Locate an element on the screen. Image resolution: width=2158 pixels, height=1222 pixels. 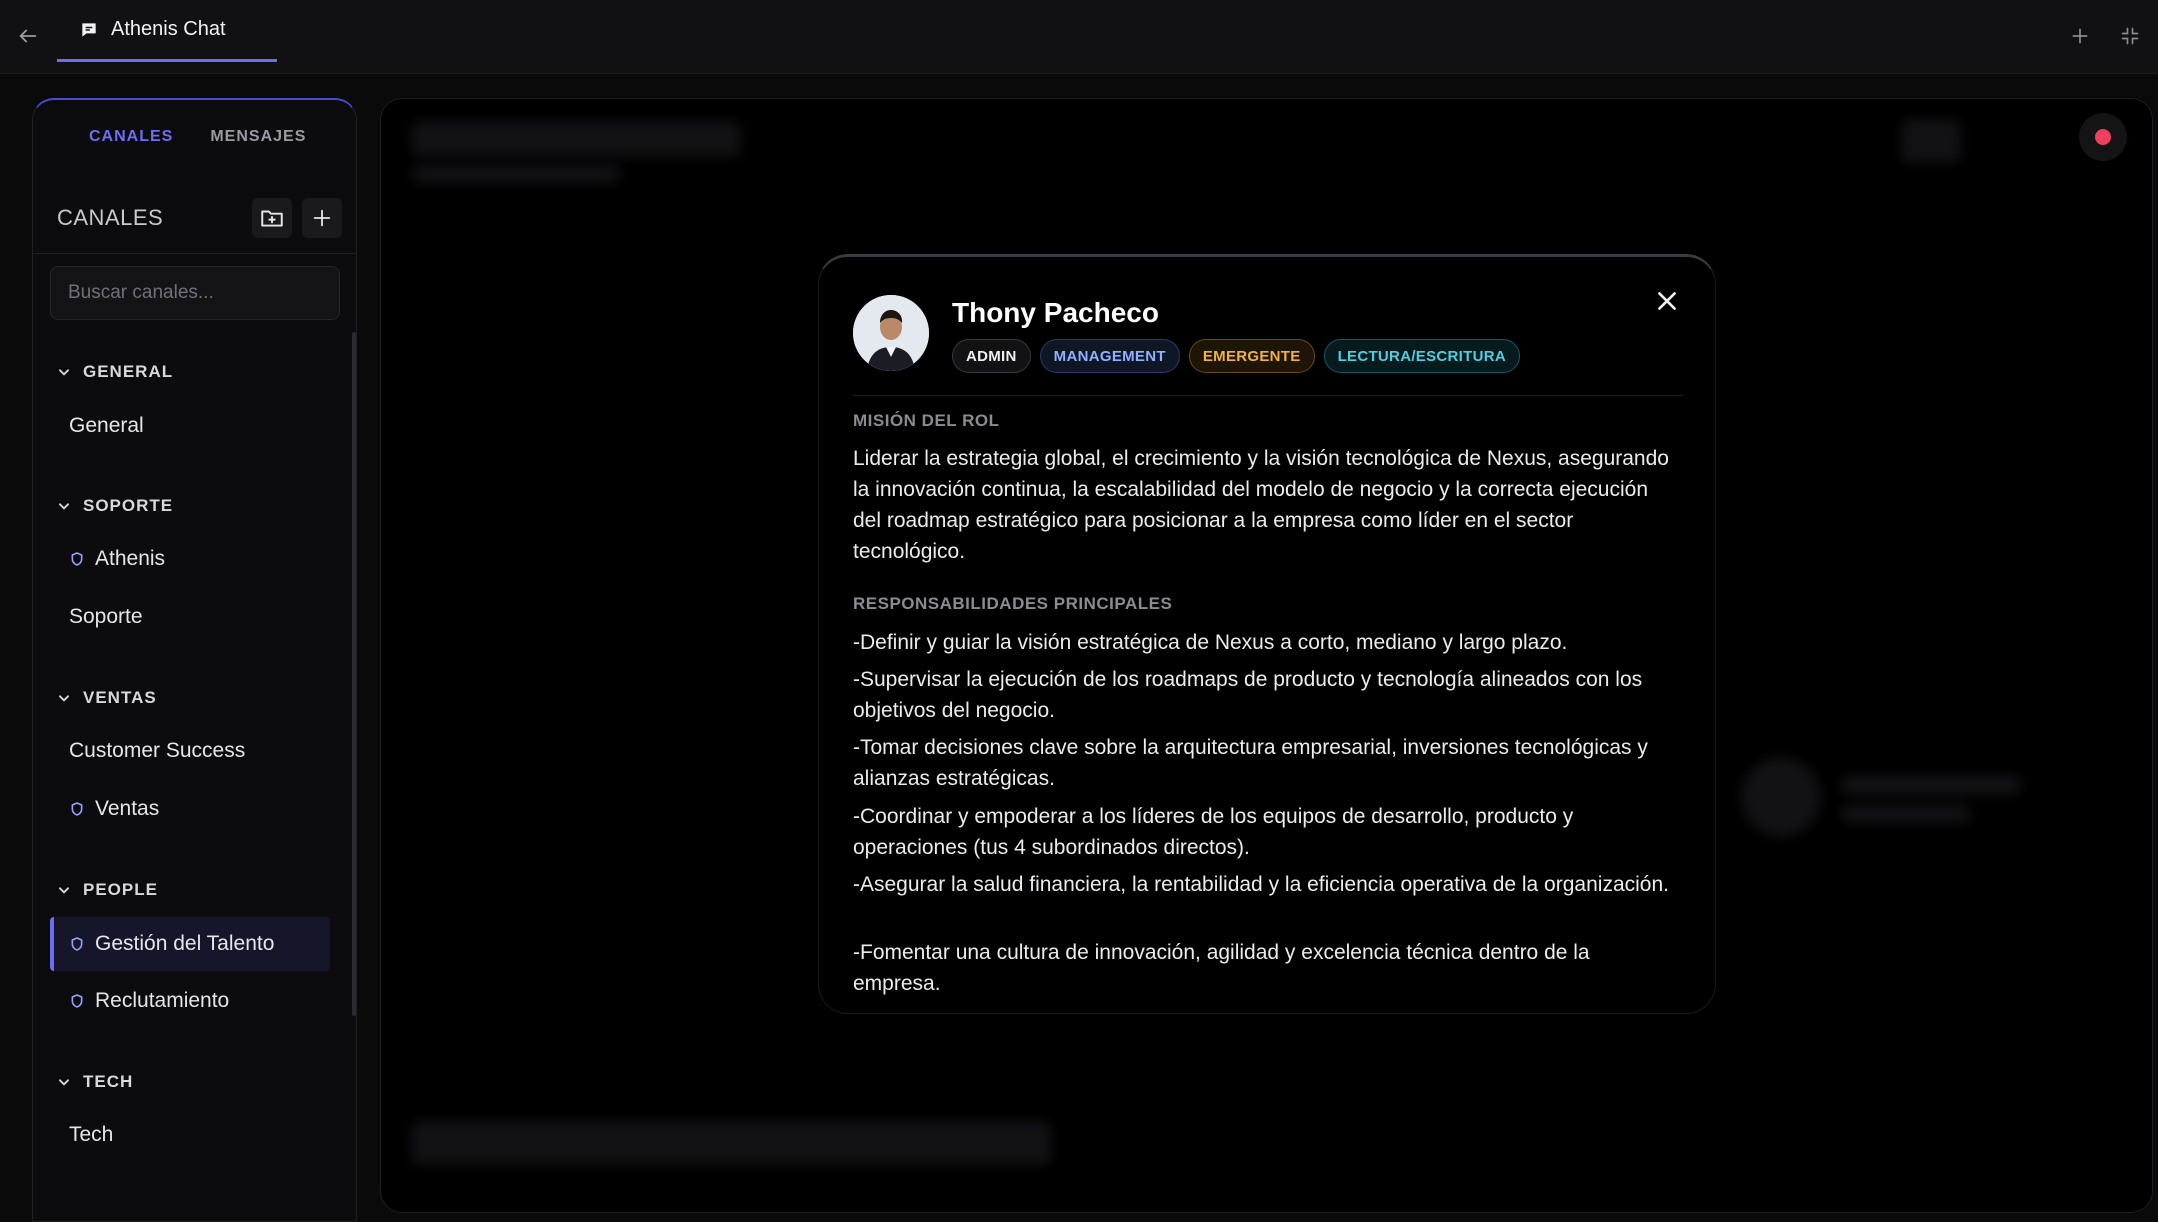
top-bar: Athenis Chat is located at coordinates (1079, 37).